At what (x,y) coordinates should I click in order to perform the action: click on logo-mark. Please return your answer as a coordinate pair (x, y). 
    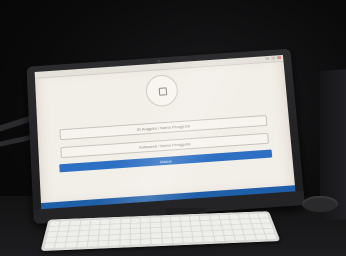
    Looking at the image, I should click on (163, 91).